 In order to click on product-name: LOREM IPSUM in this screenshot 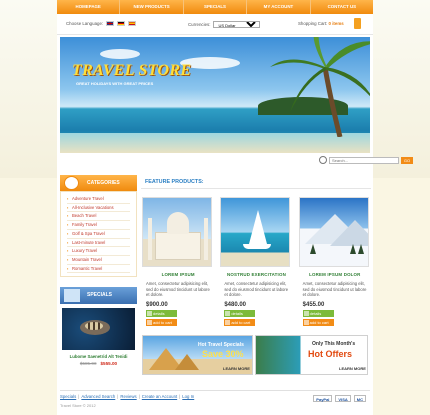, I will do `click(178, 274)`.